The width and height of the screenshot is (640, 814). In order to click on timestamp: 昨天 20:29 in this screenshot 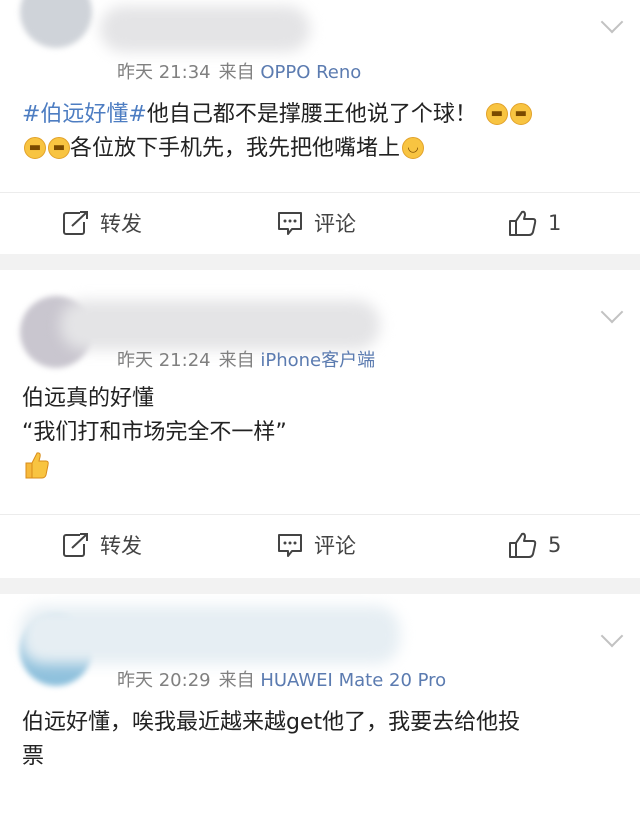, I will do `click(164, 680)`.